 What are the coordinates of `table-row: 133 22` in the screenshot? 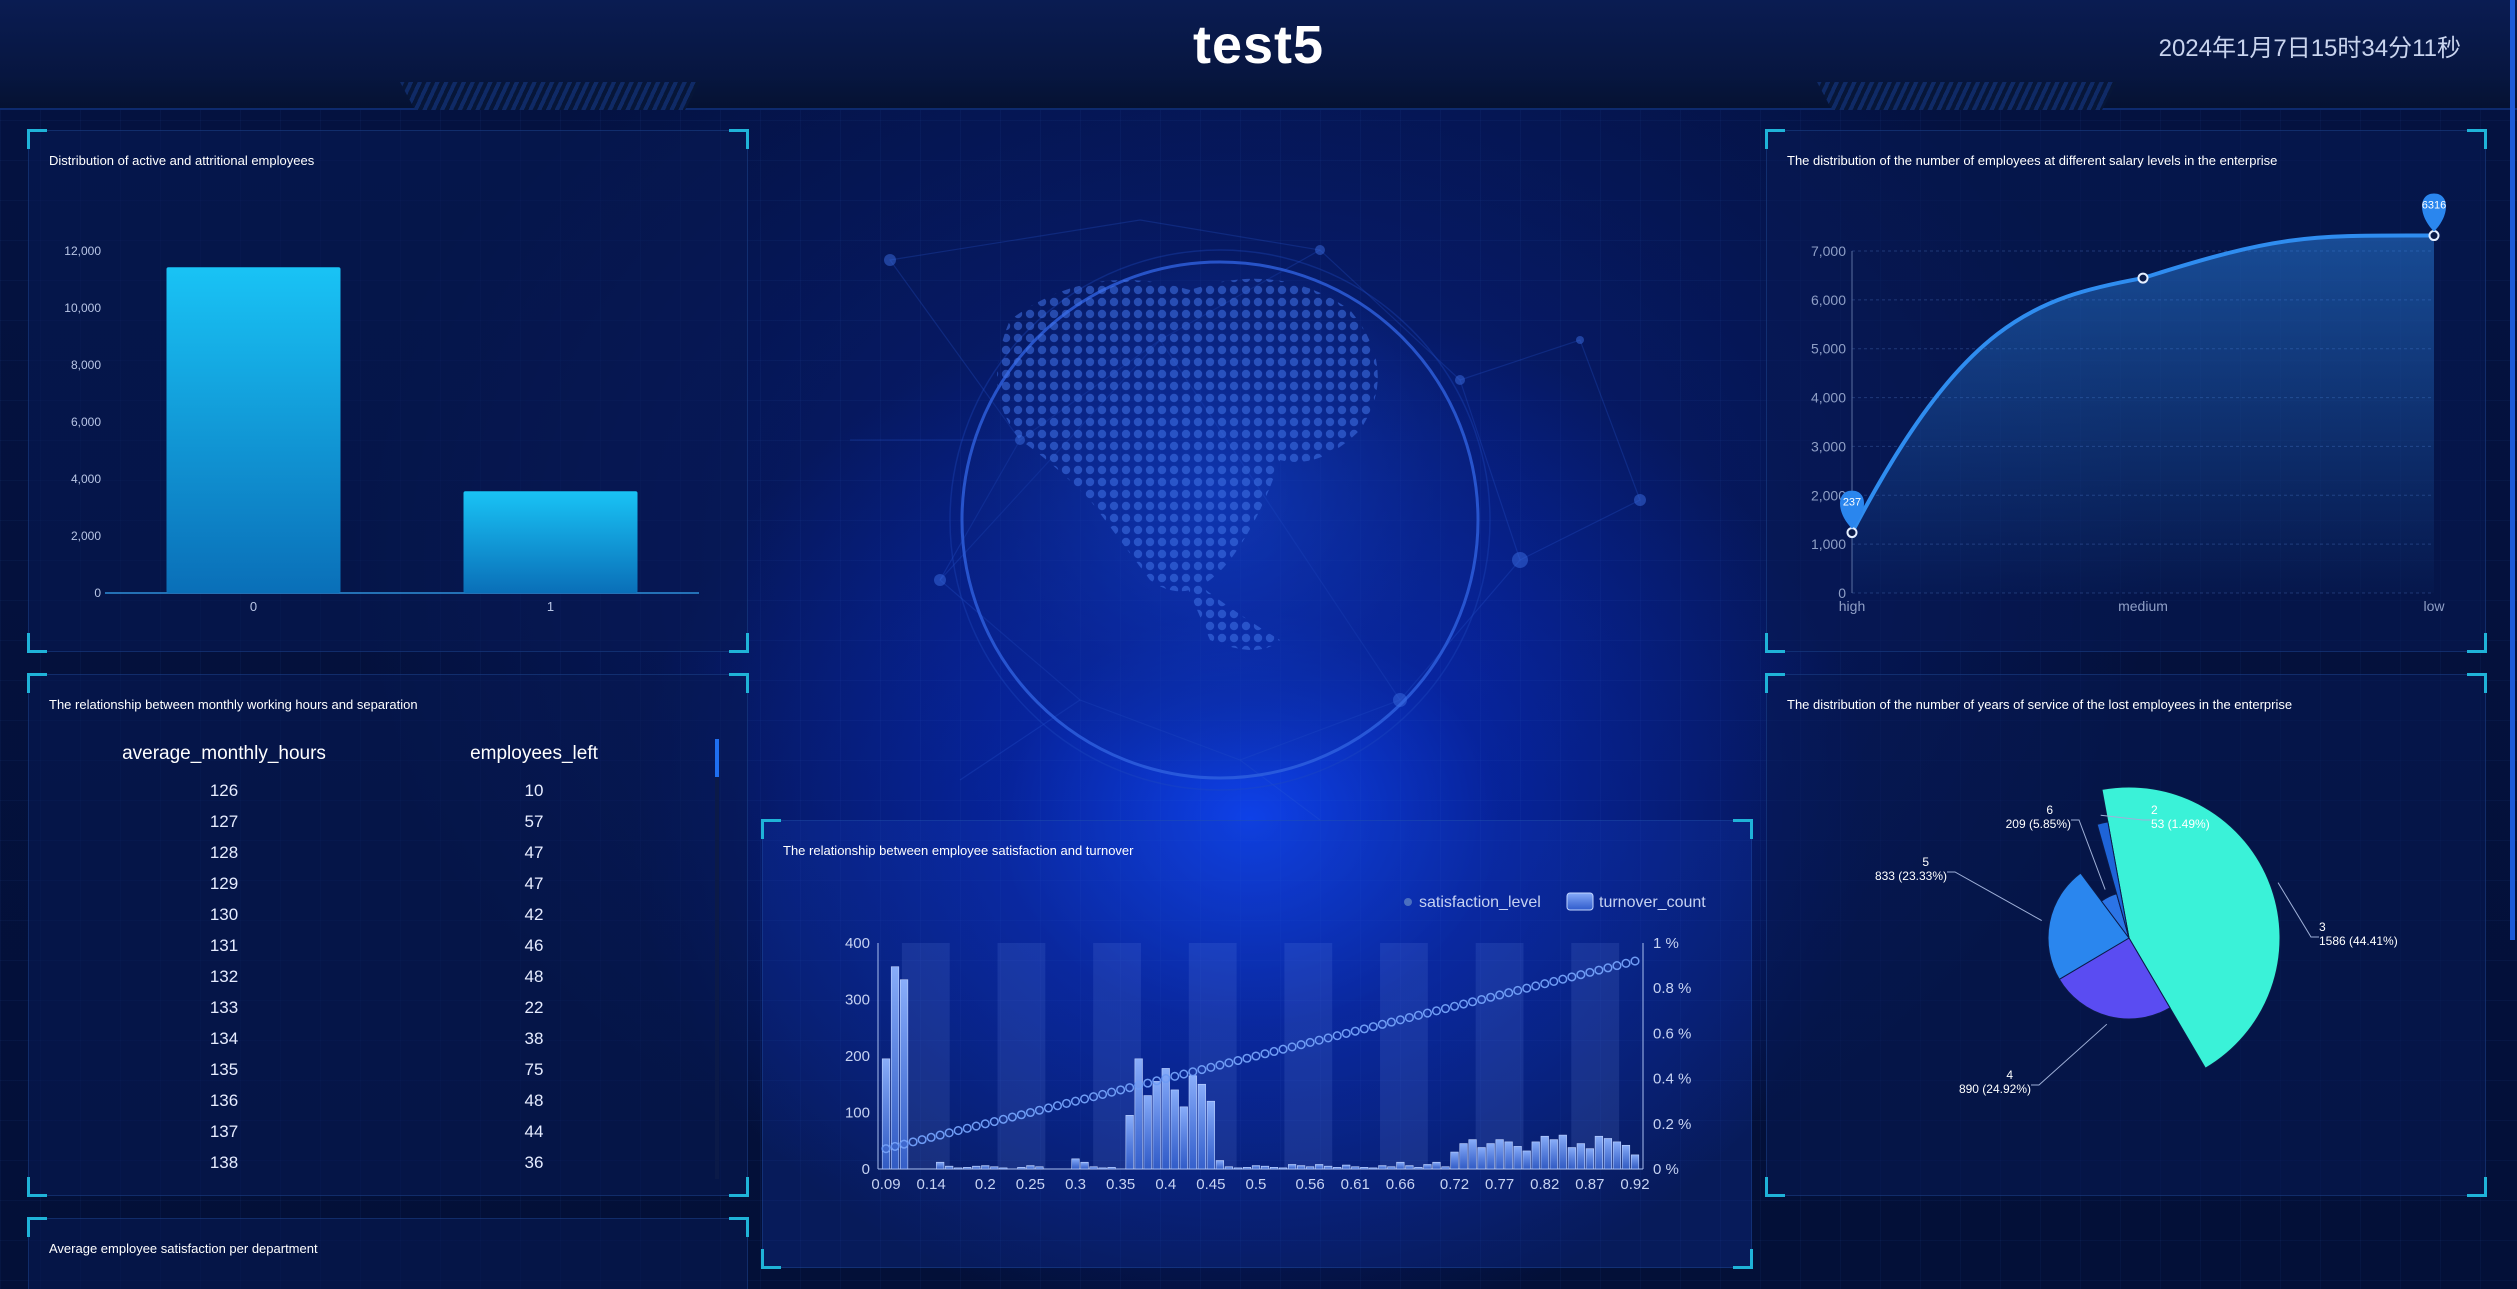 It's located at (379, 1007).